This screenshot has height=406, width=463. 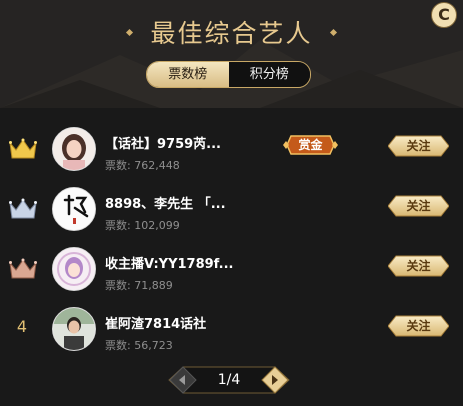 I want to click on vote-count: 票数: 762,448, so click(x=142, y=165).